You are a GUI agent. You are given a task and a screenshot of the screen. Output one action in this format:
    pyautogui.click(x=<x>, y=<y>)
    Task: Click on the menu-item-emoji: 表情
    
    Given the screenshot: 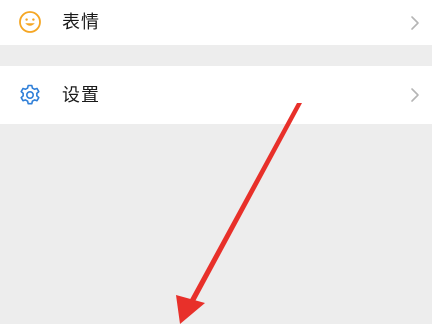 What is the action you would take?
    pyautogui.click(x=216, y=22)
    